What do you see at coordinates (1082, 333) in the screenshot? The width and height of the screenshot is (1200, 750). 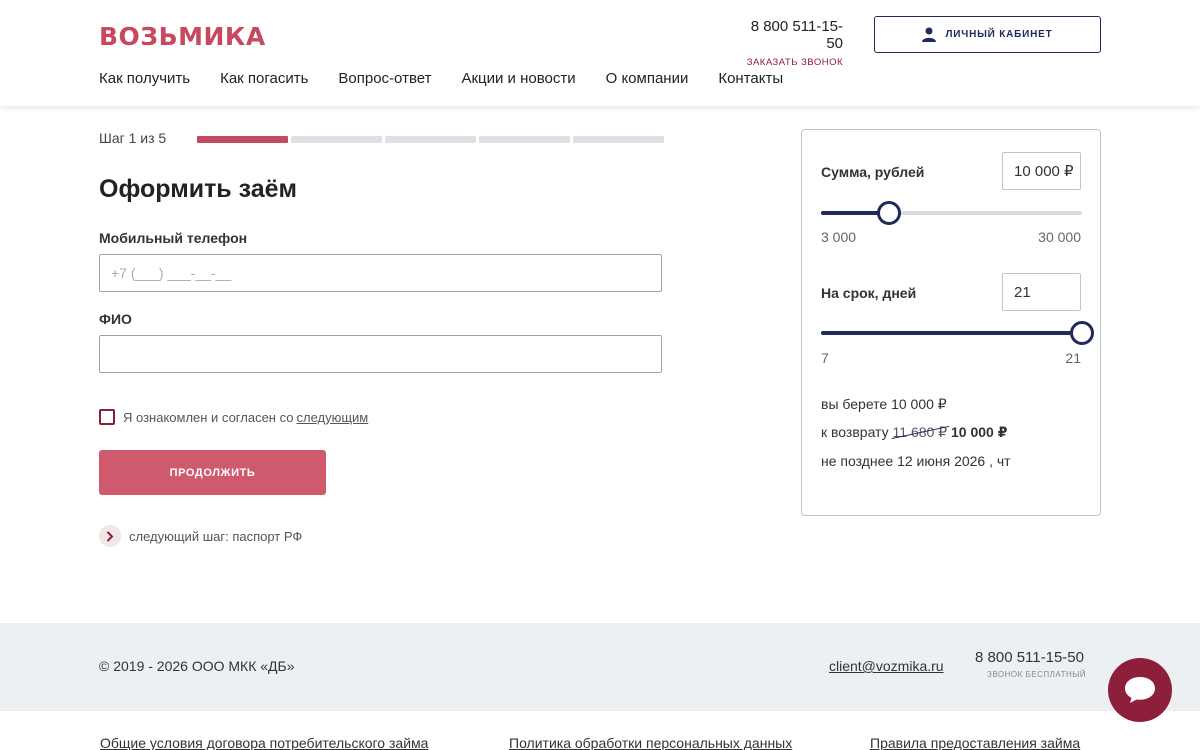 I see `term-slider-thumb` at bounding box center [1082, 333].